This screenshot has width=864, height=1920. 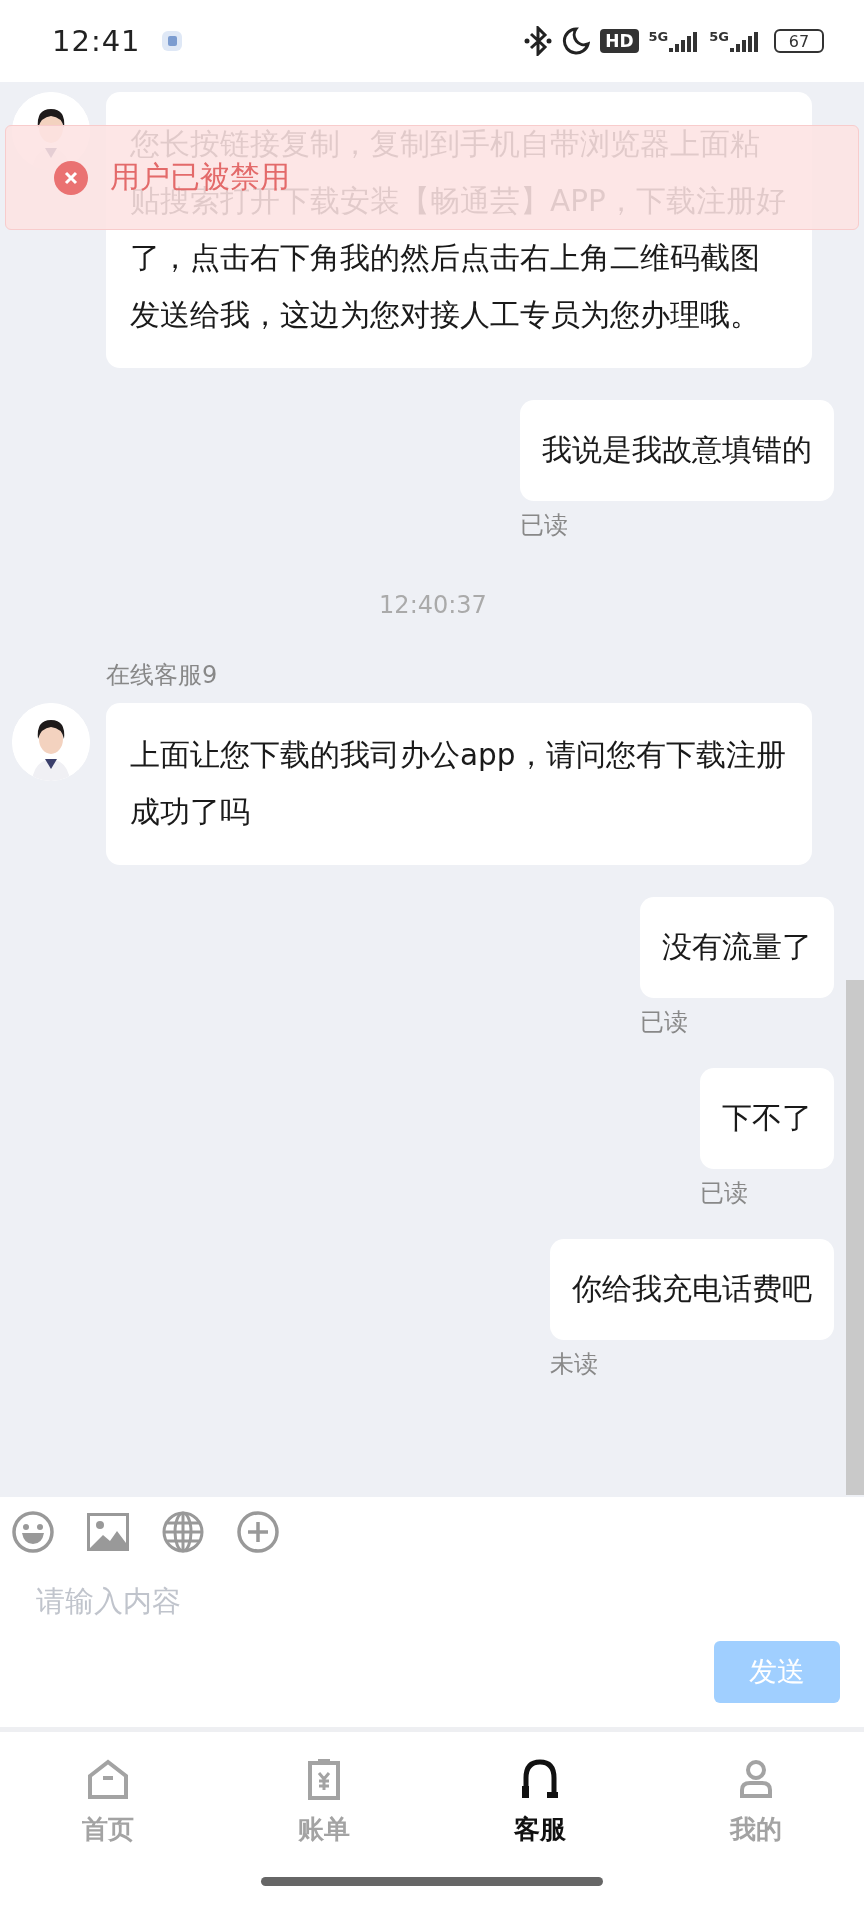 I want to click on headphones-icon, so click(x=540, y=1779).